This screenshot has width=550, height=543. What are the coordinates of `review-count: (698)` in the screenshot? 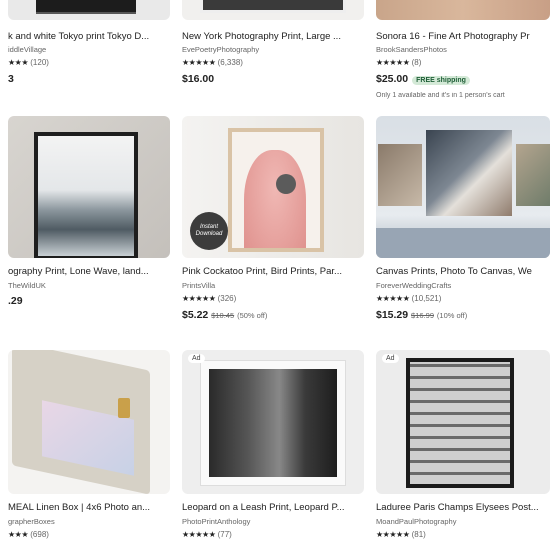 It's located at (39, 534).